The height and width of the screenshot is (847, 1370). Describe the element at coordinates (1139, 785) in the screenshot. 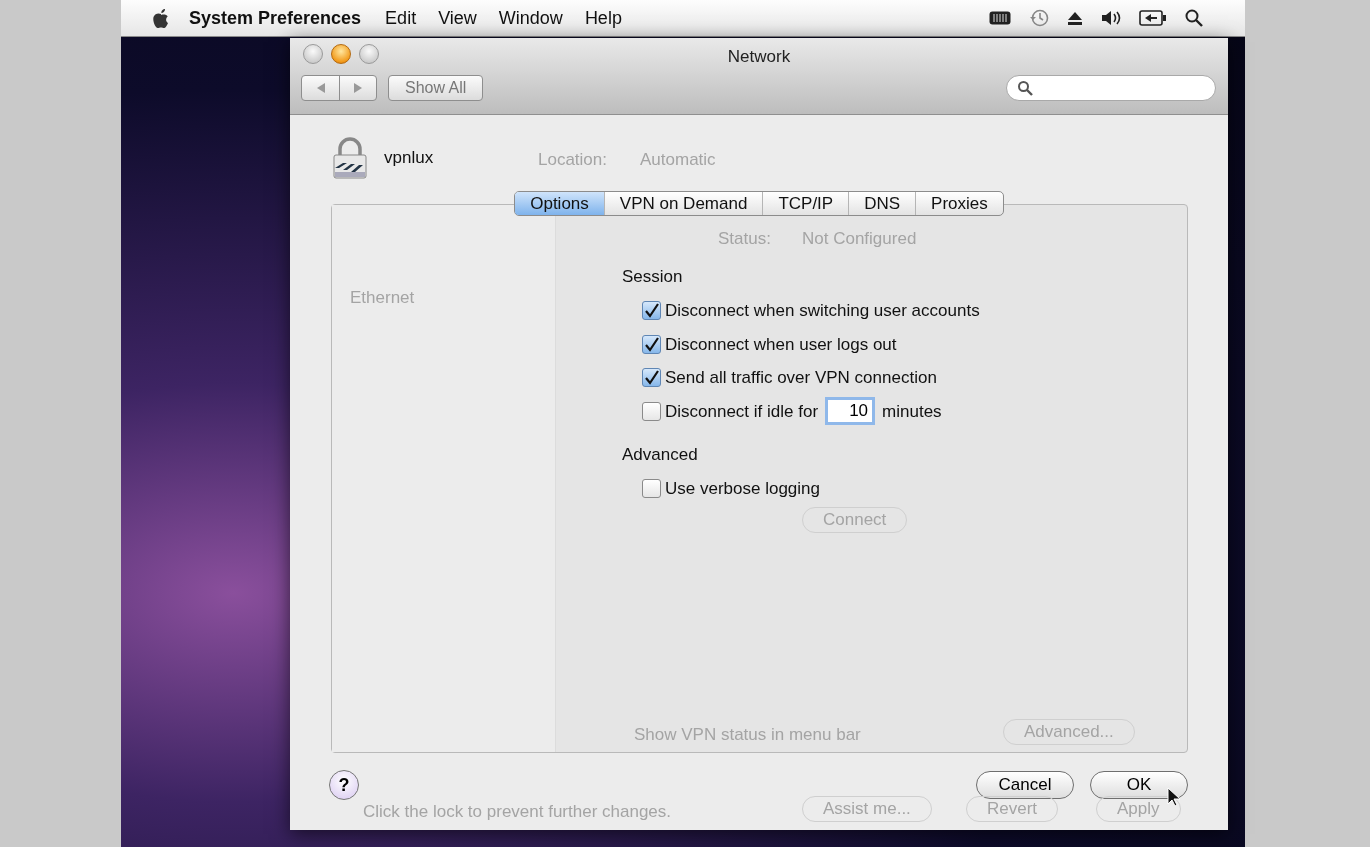

I see `ok-button: OK` at that location.